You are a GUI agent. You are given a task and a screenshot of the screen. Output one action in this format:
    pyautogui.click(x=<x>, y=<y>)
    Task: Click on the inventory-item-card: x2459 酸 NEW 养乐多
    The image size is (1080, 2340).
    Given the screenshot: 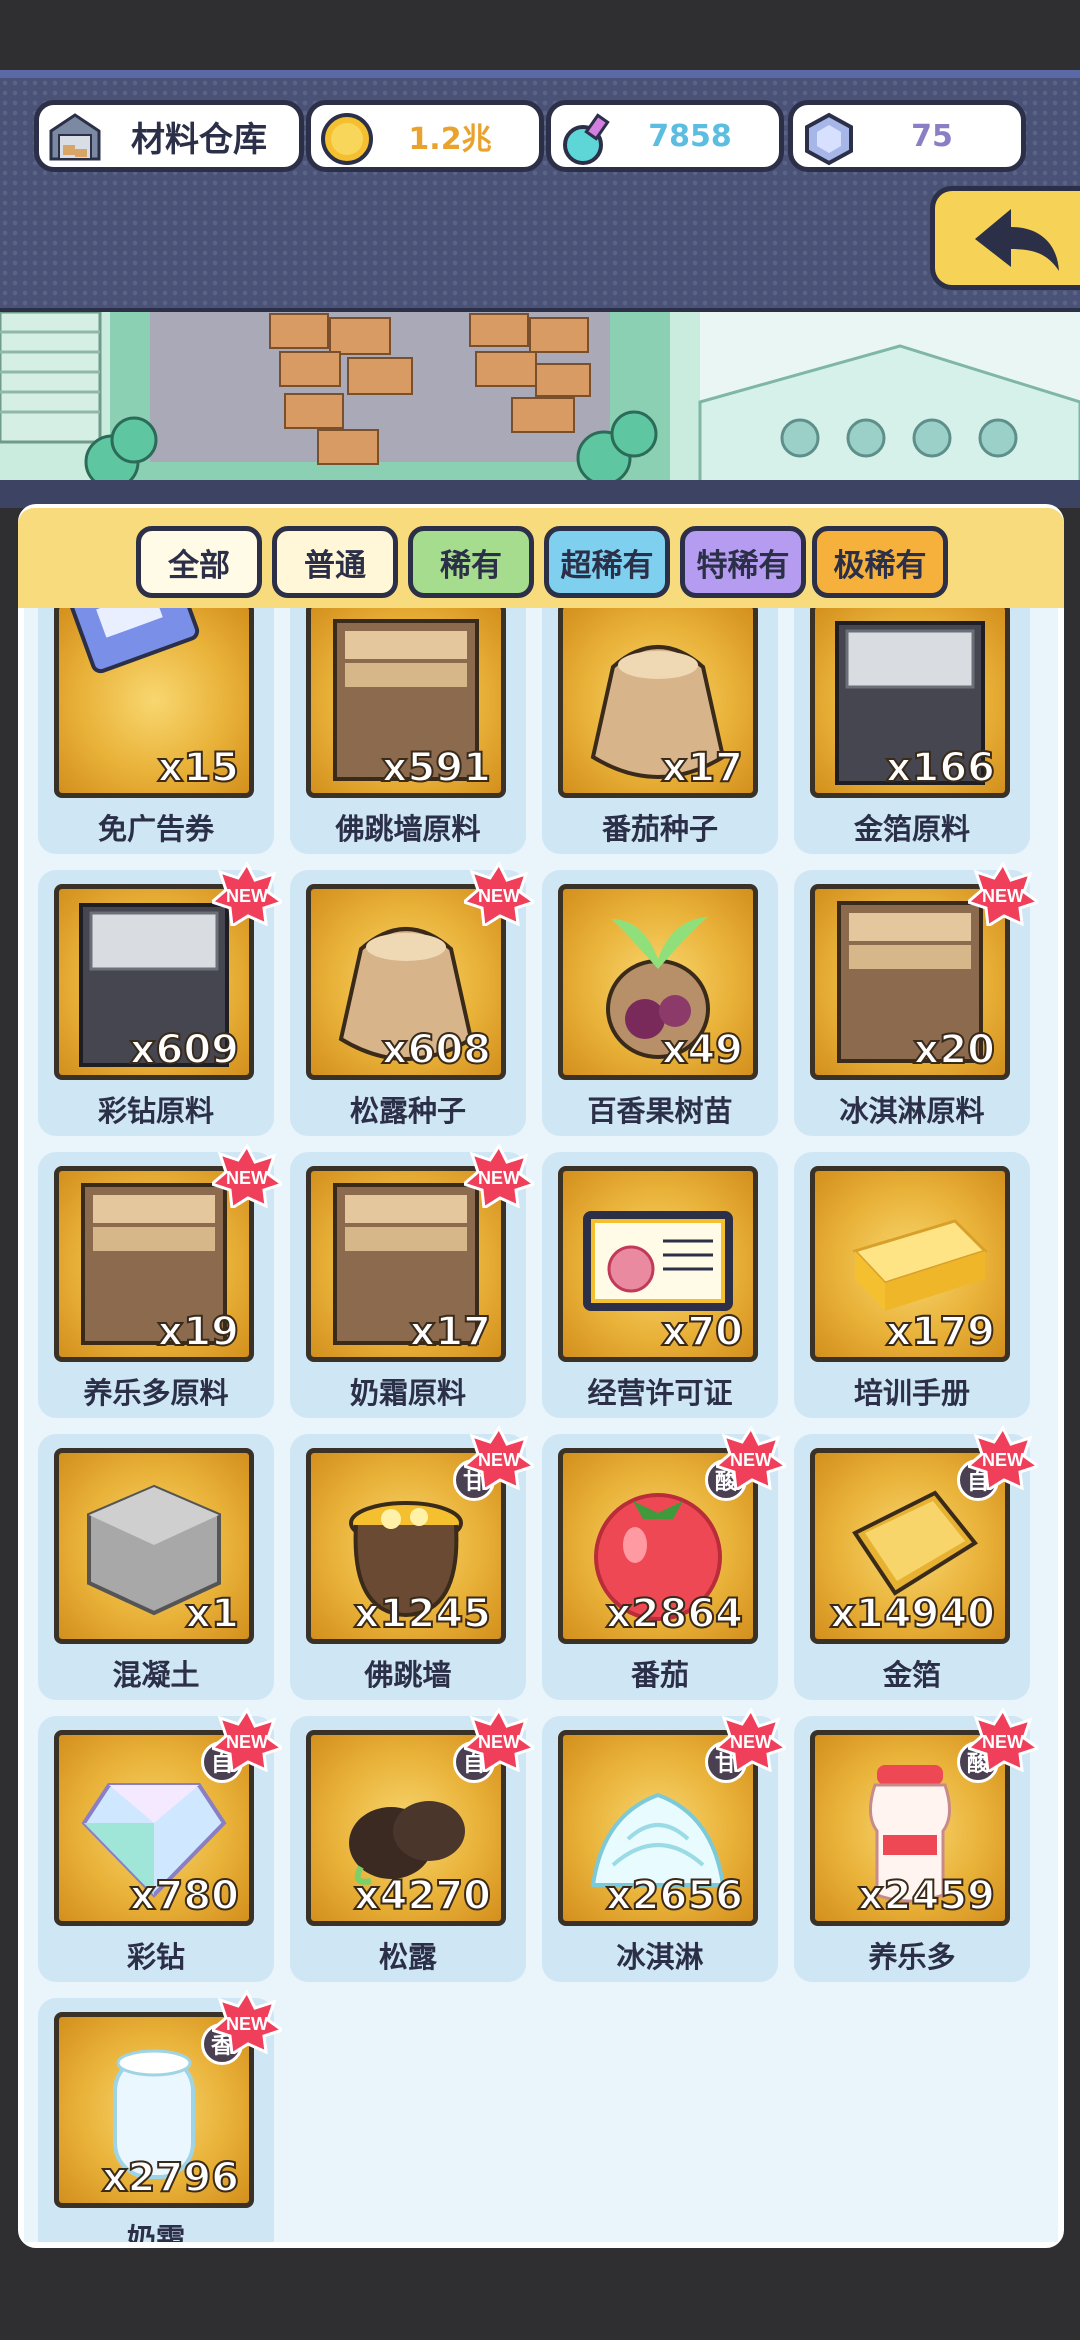 What is the action you would take?
    pyautogui.click(x=918, y=1844)
    